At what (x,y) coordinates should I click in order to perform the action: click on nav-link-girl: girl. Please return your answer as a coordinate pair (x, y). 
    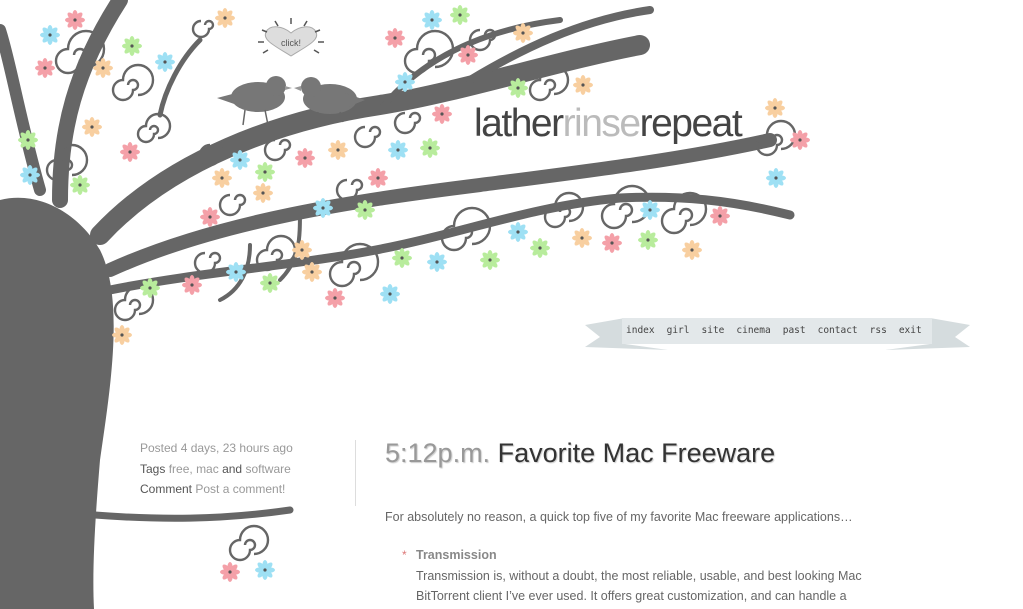
    Looking at the image, I should click on (678, 330).